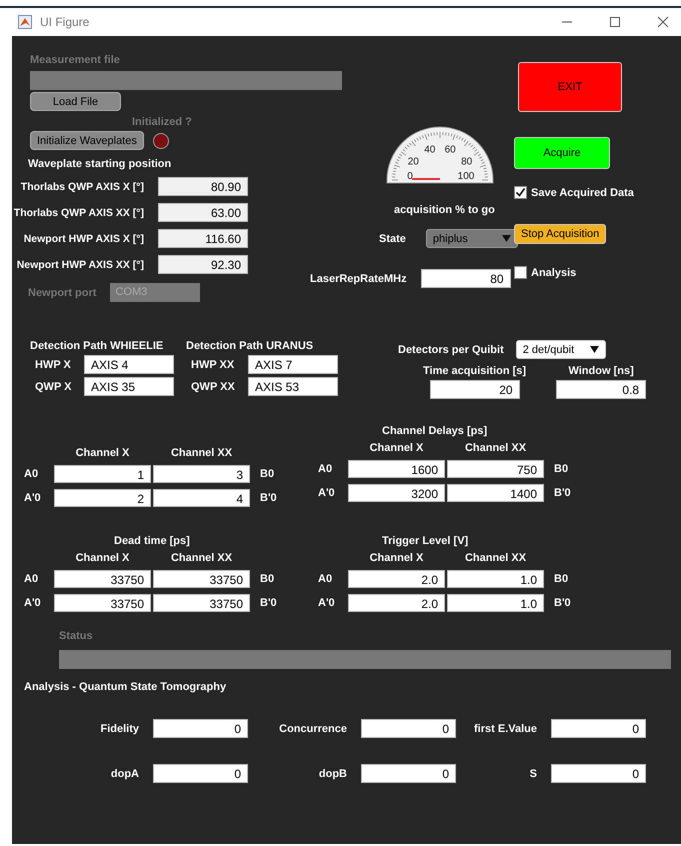  I want to click on input-field: AXIS 53, so click(293, 386).